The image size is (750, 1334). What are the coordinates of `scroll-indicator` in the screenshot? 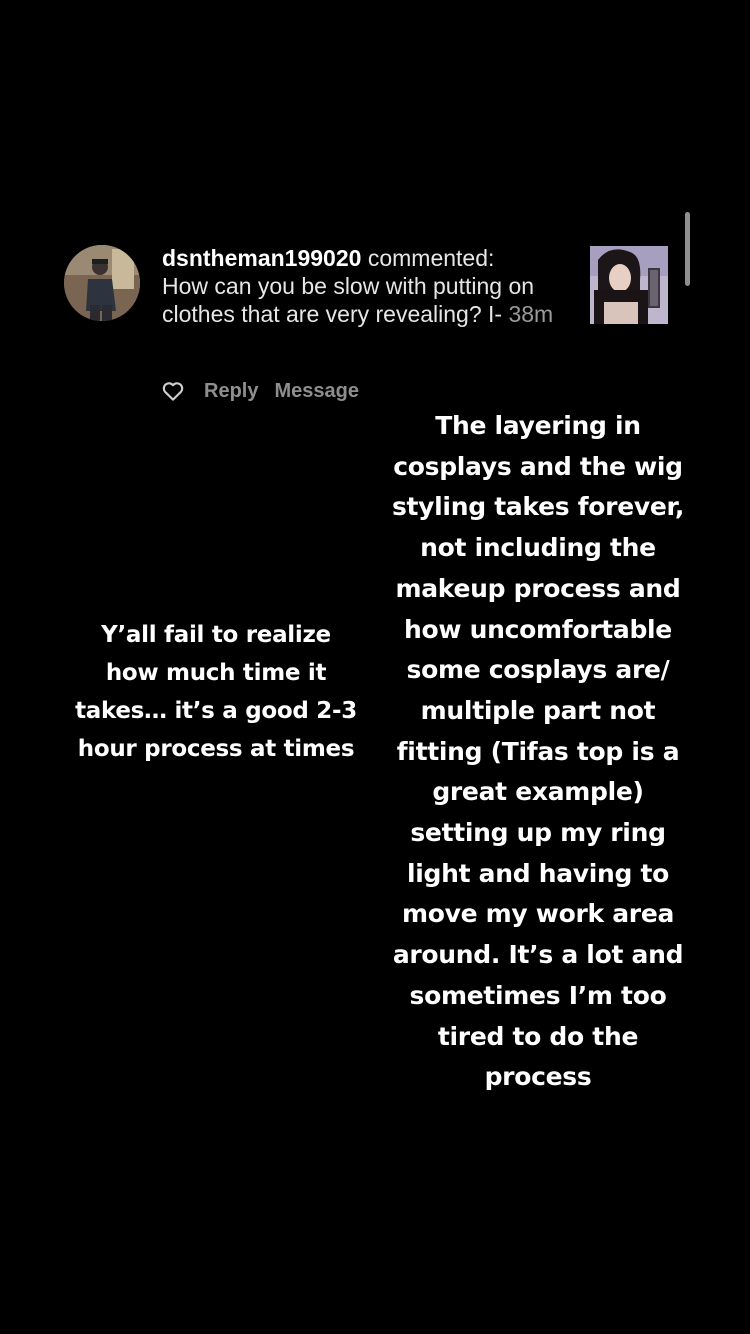 It's located at (687, 249).